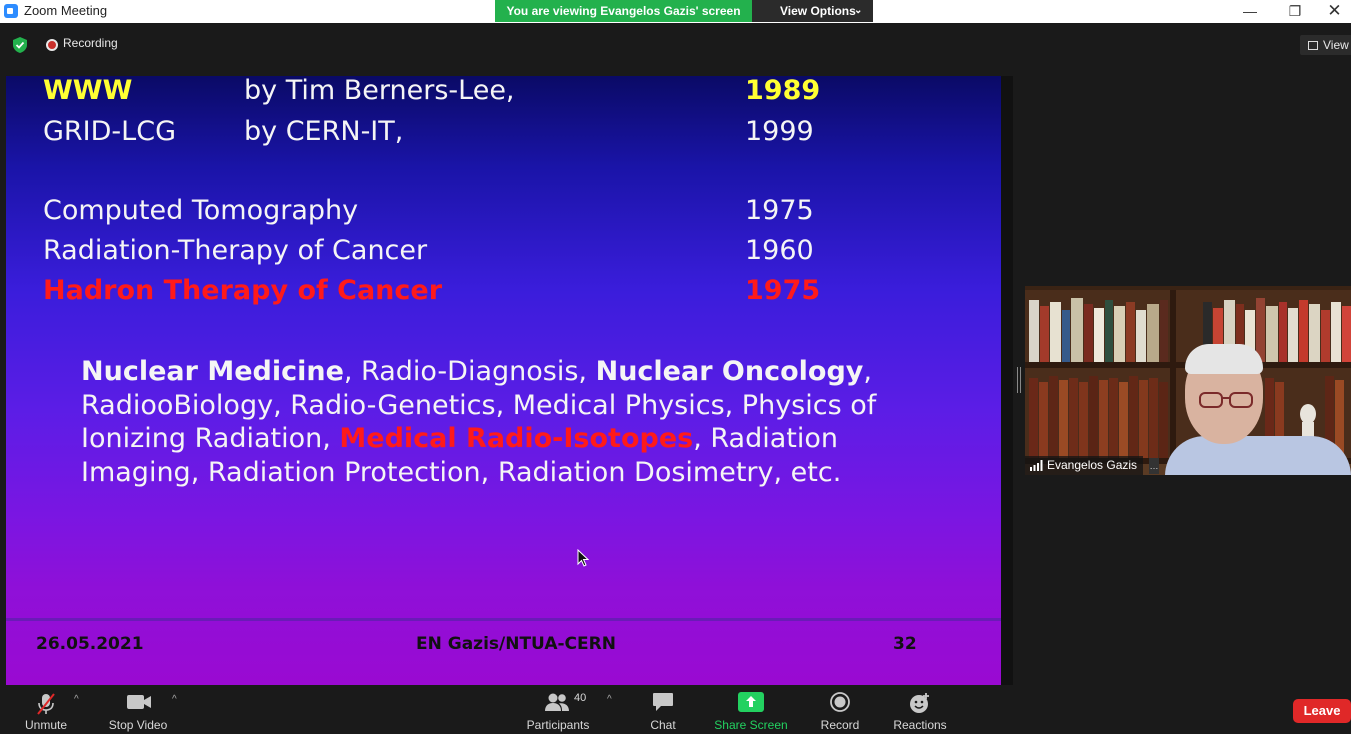 This screenshot has height=734, width=1351. I want to click on reactions-button: Reactions, so click(920, 710).